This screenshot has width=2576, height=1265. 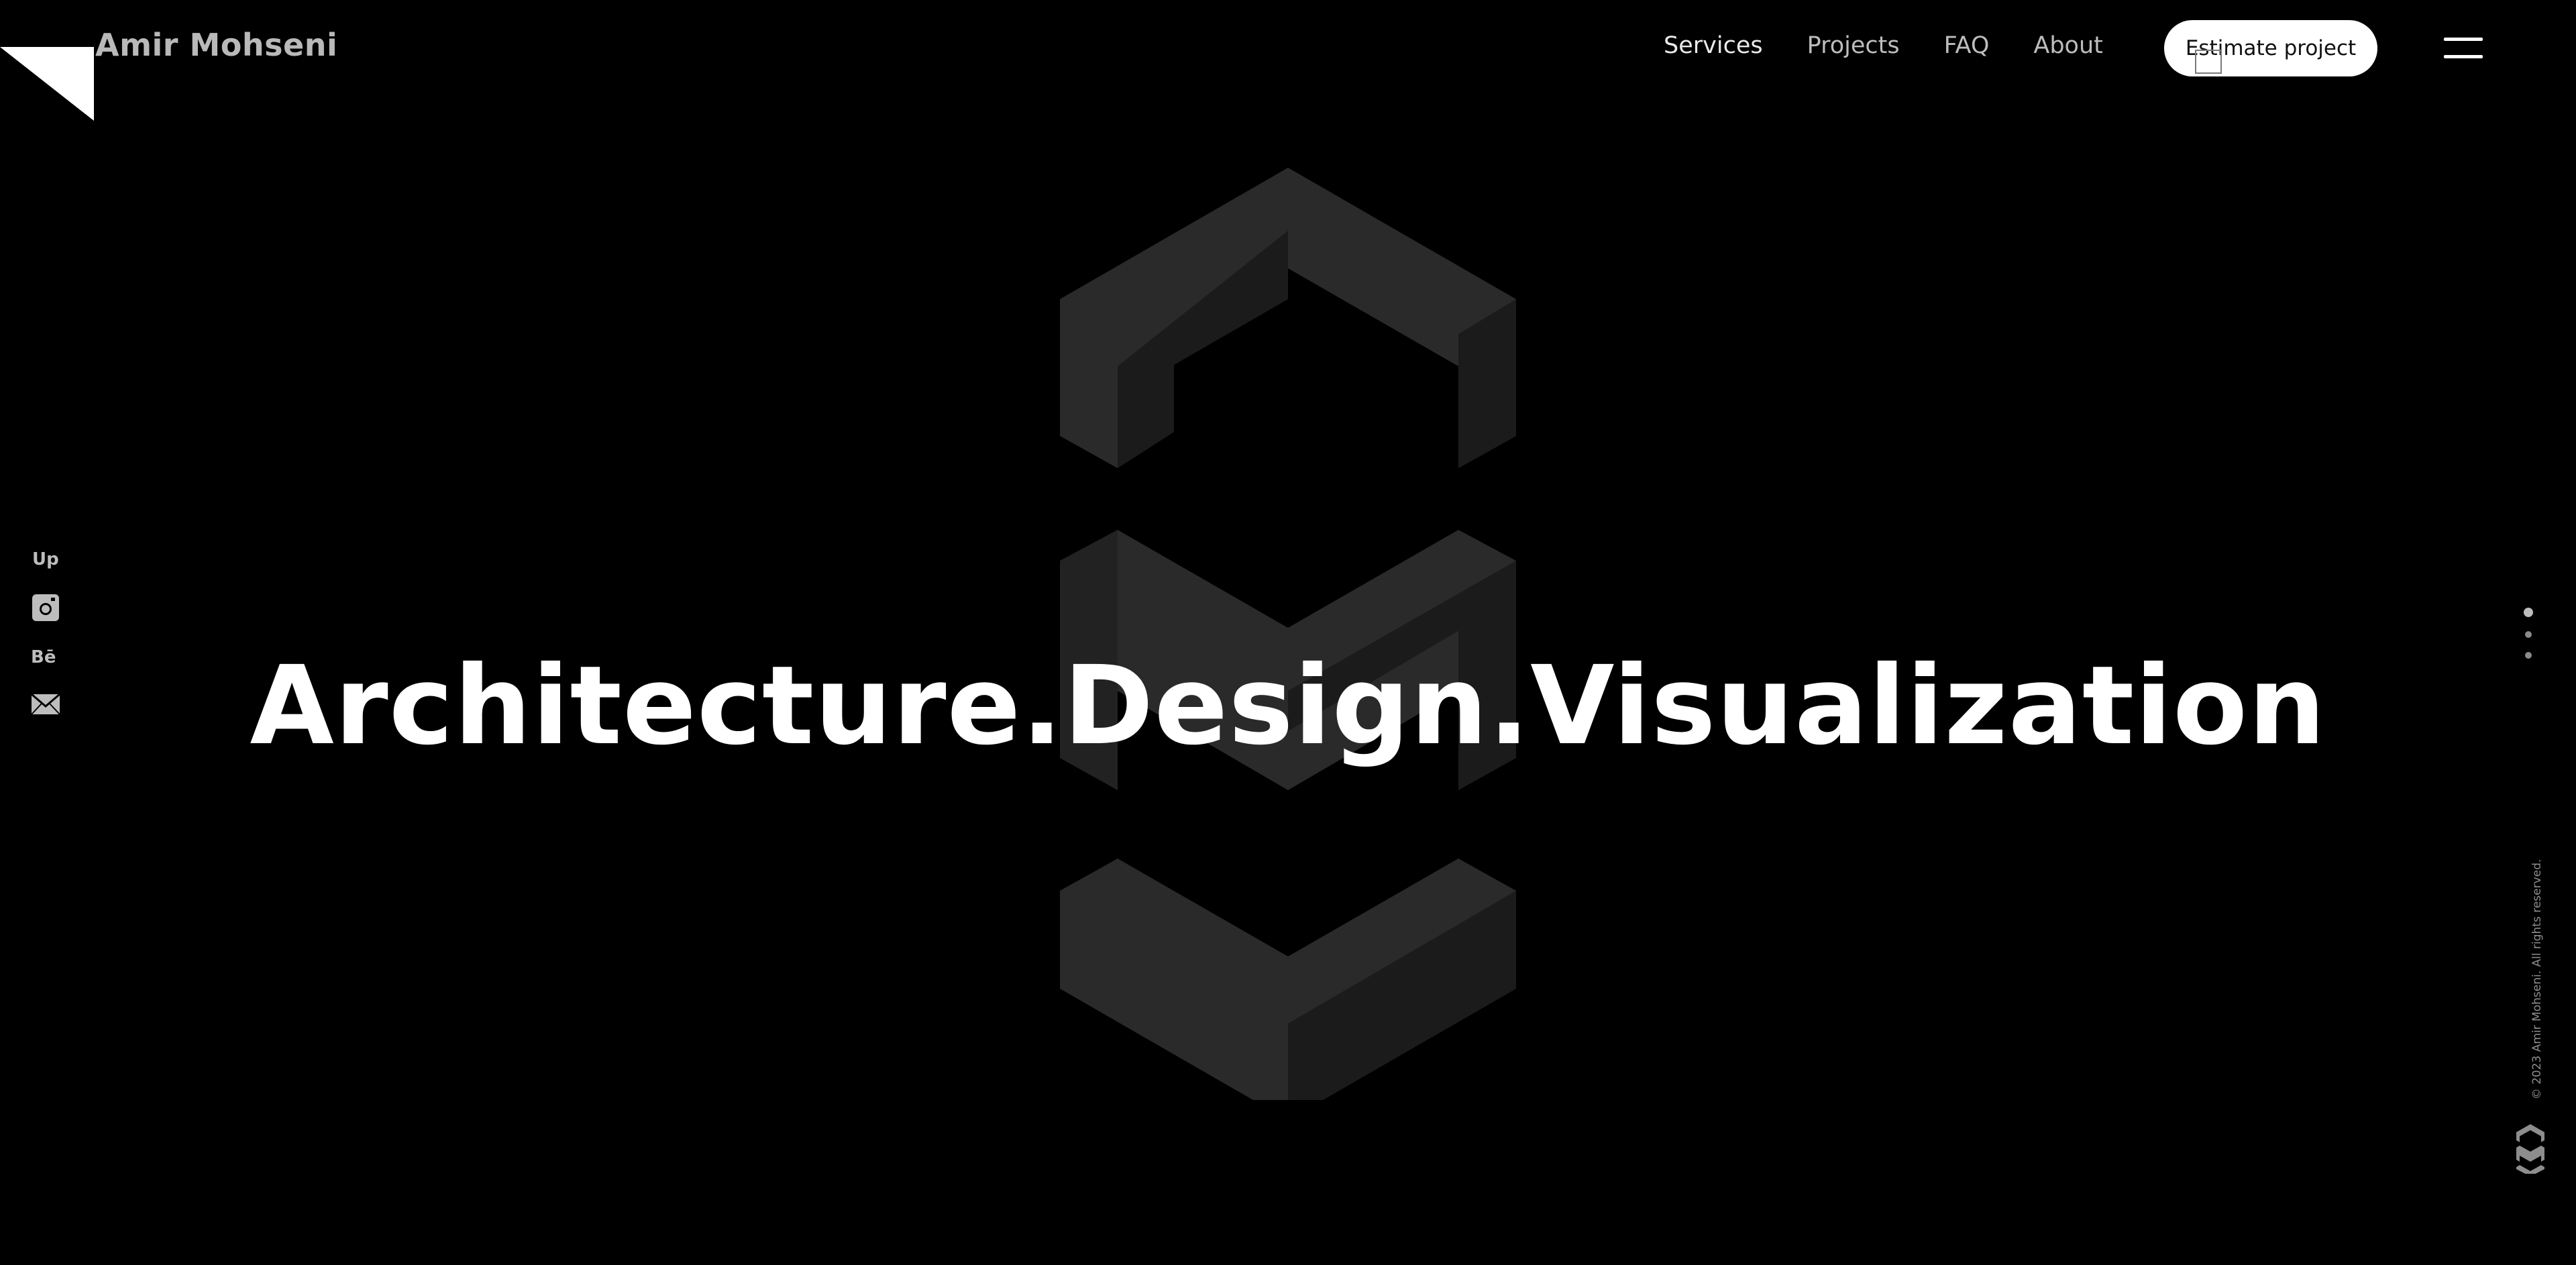 What do you see at coordinates (1713, 46) in the screenshot?
I see `nav-services: Services` at bounding box center [1713, 46].